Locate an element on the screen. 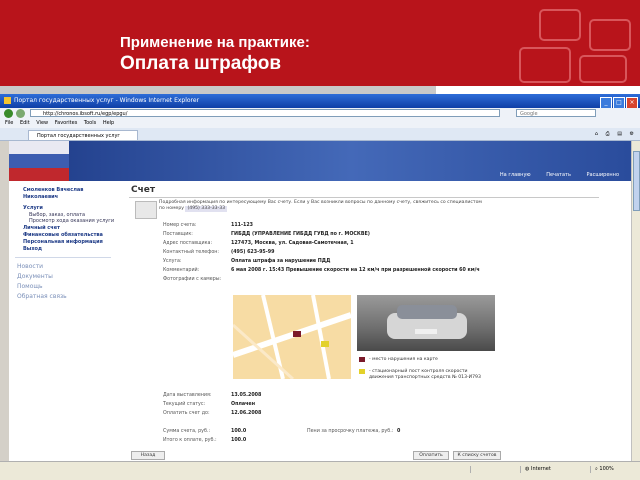 The width and height of the screenshot is (640, 480). print-icon: ⎙ is located at coordinates (608, 134).